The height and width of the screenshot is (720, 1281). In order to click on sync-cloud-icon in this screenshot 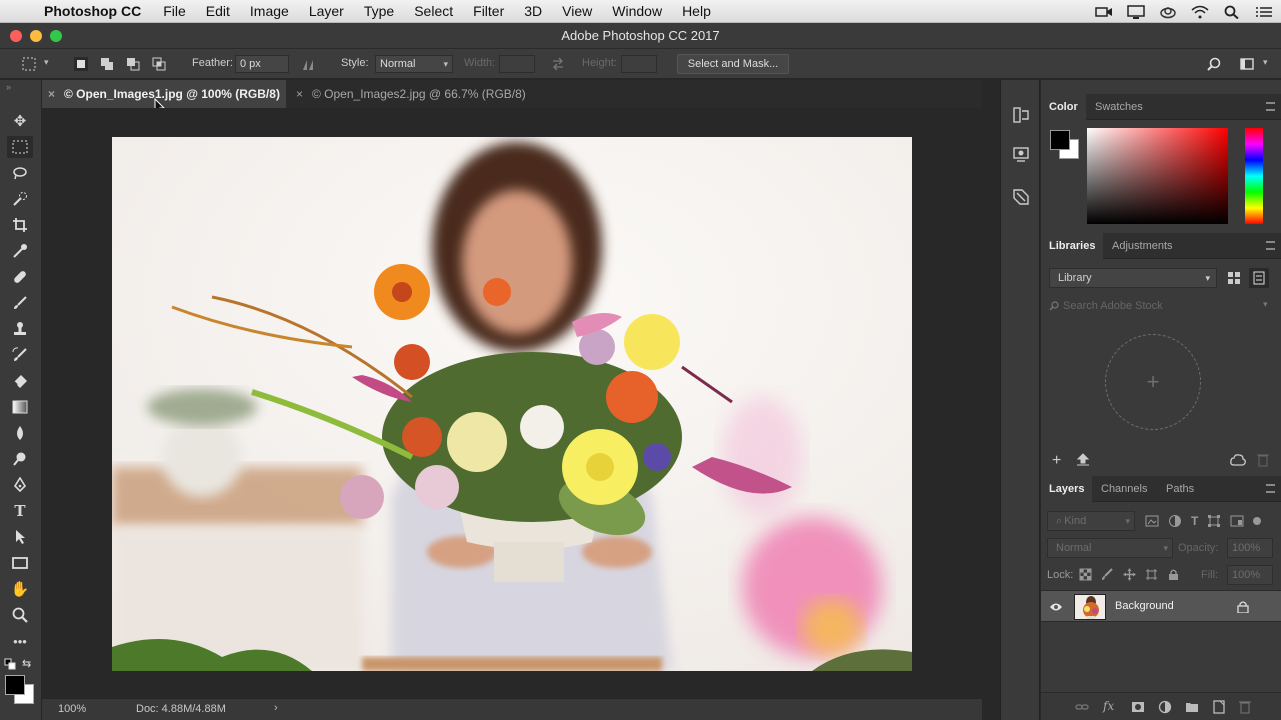, I will do `click(1238, 460)`.